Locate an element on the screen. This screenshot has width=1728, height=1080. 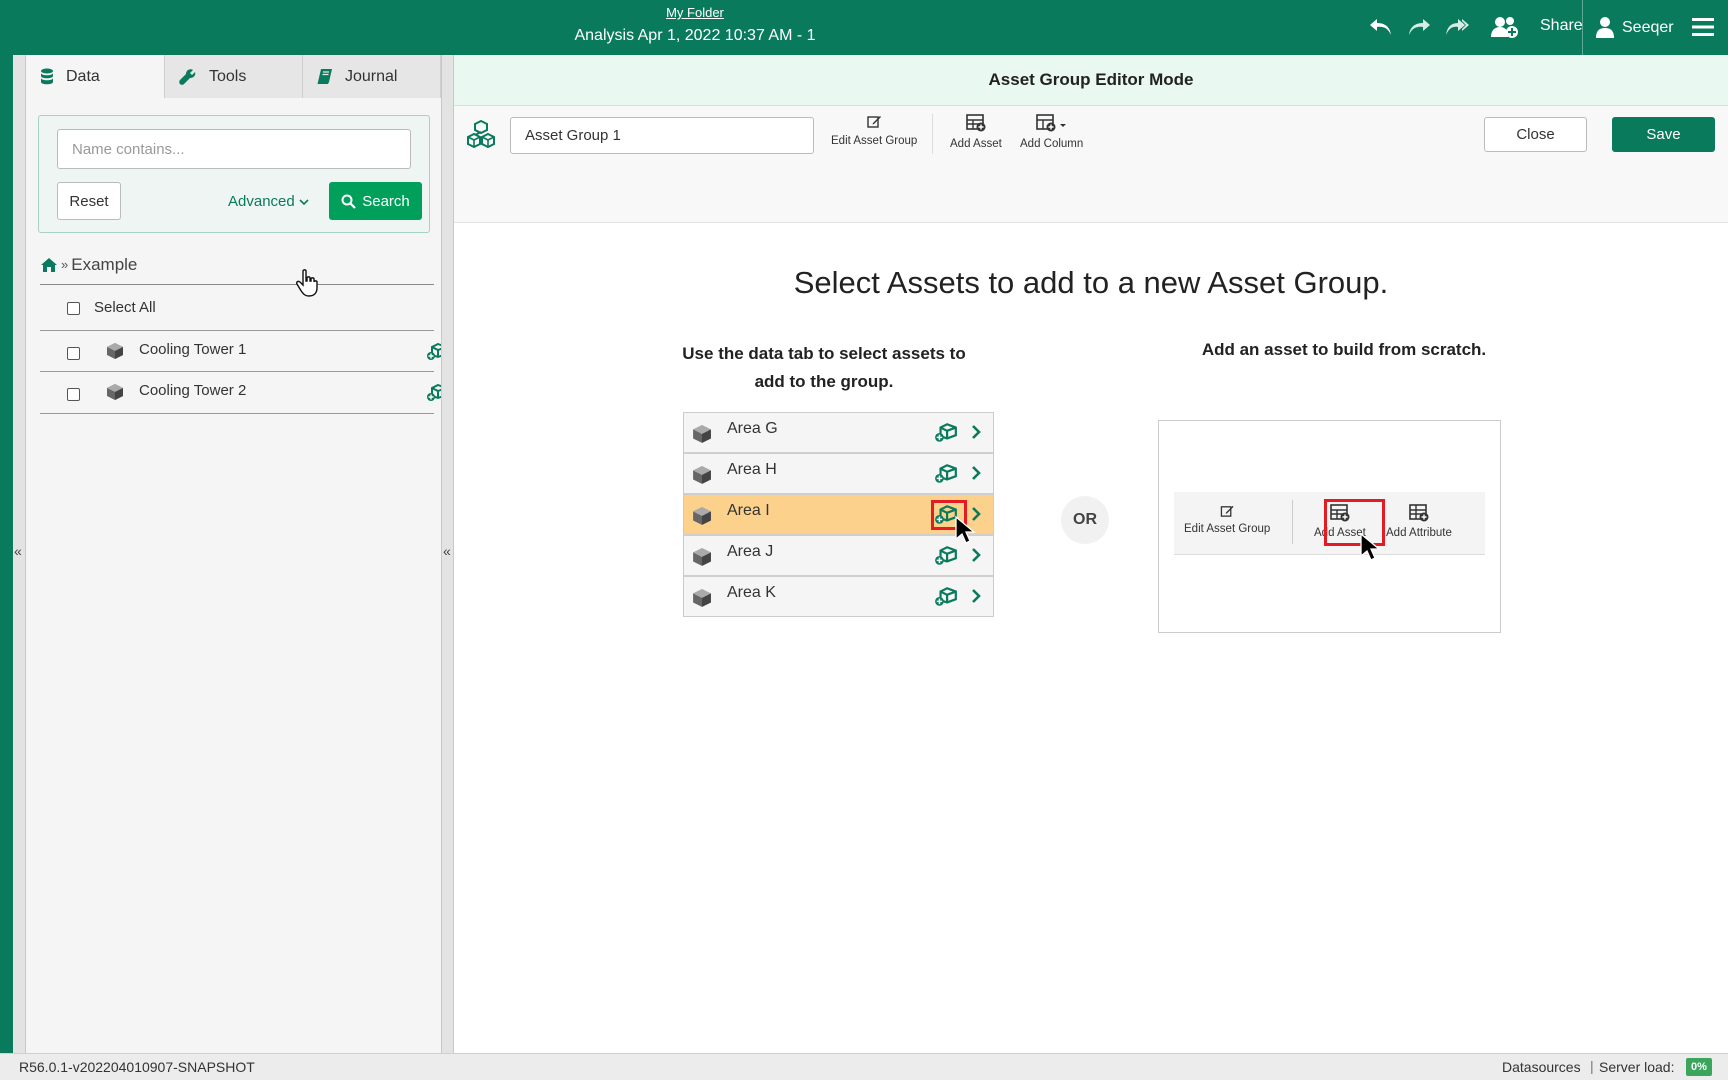
example-row-label: Area G is located at coordinates (752, 428).